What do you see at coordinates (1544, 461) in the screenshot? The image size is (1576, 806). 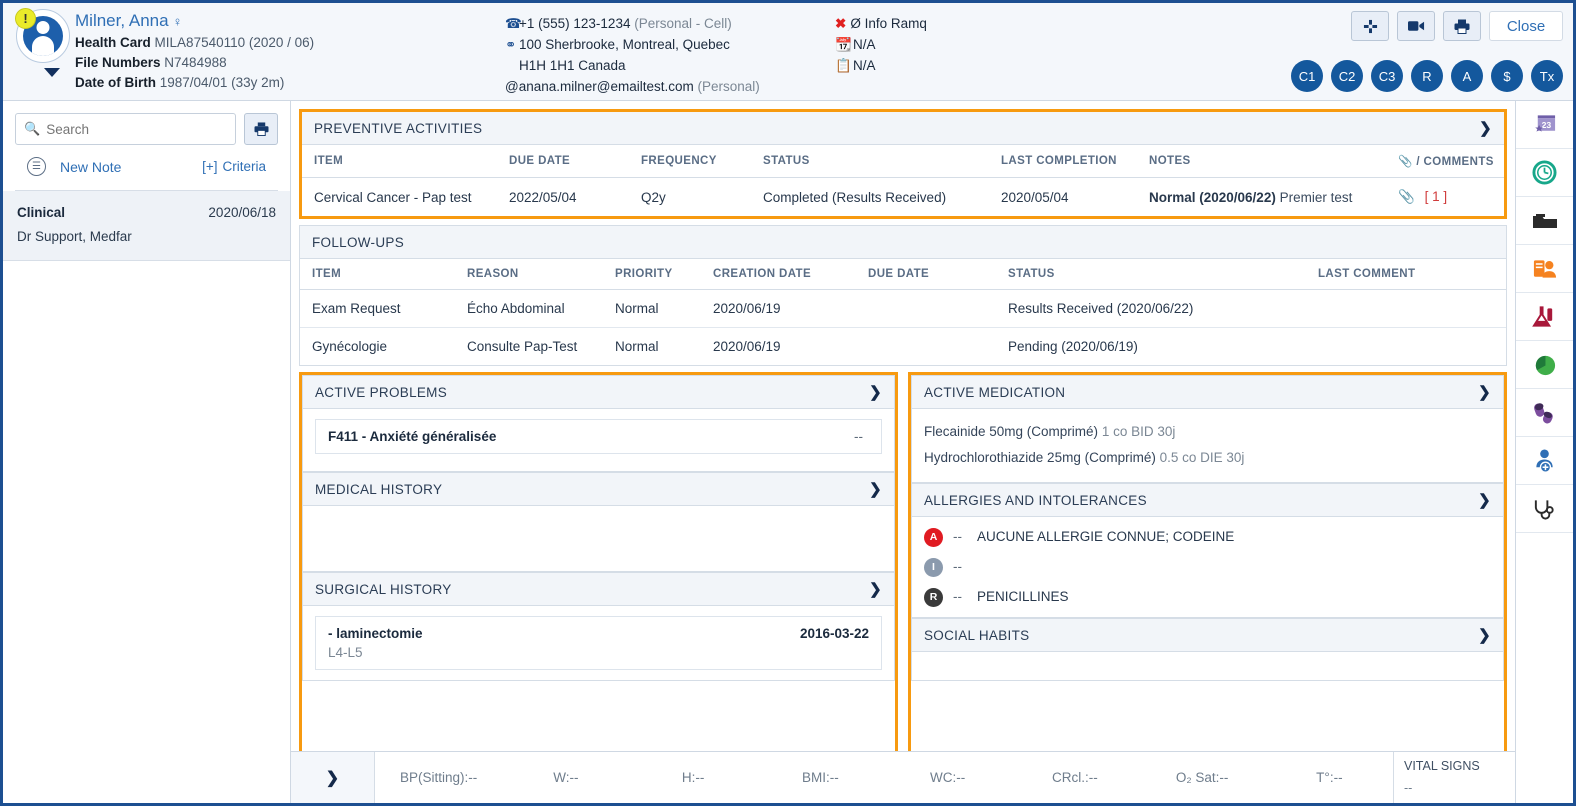 I see `rail-button-add-patient` at bounding box center [1544, 461].